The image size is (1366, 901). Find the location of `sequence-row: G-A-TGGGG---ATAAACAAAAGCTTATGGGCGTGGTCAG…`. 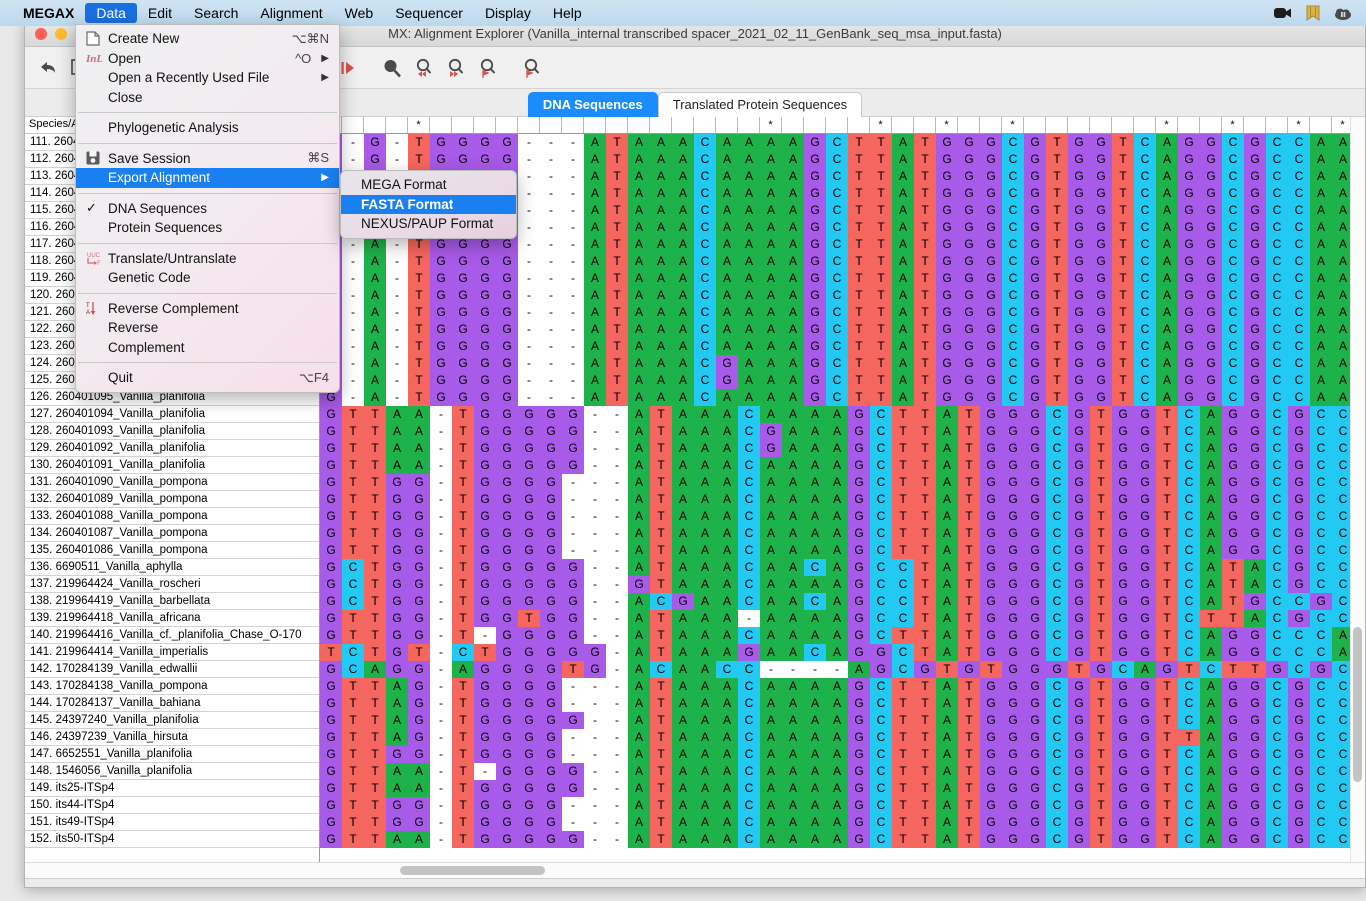

sequence-row: G-A-TGGGG---ATAAACAAAAGCTTATGGGCGTGGTCAG… is located at coordinates (842, 312).